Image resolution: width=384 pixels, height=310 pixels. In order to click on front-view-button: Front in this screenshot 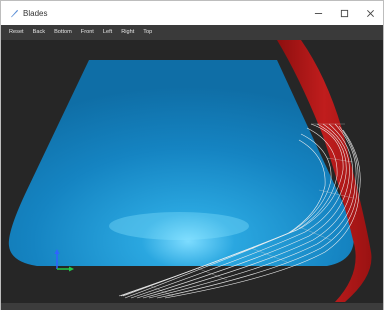, I will do `click(87, 32)`.